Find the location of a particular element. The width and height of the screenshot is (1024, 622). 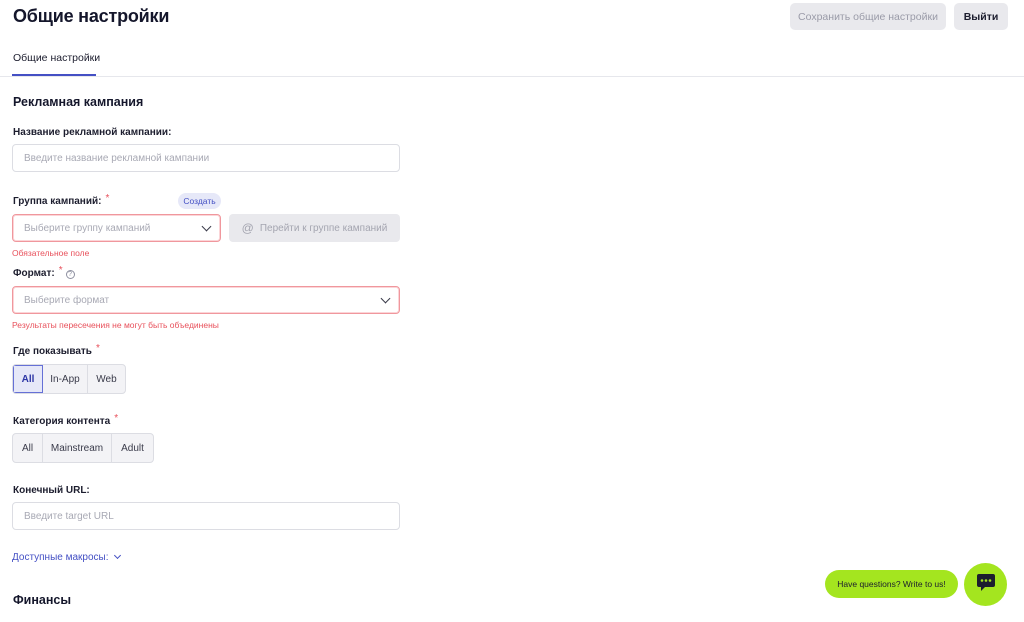

campaign-group-label-text: Группа кампаний: is located at coordinates (57, 201).